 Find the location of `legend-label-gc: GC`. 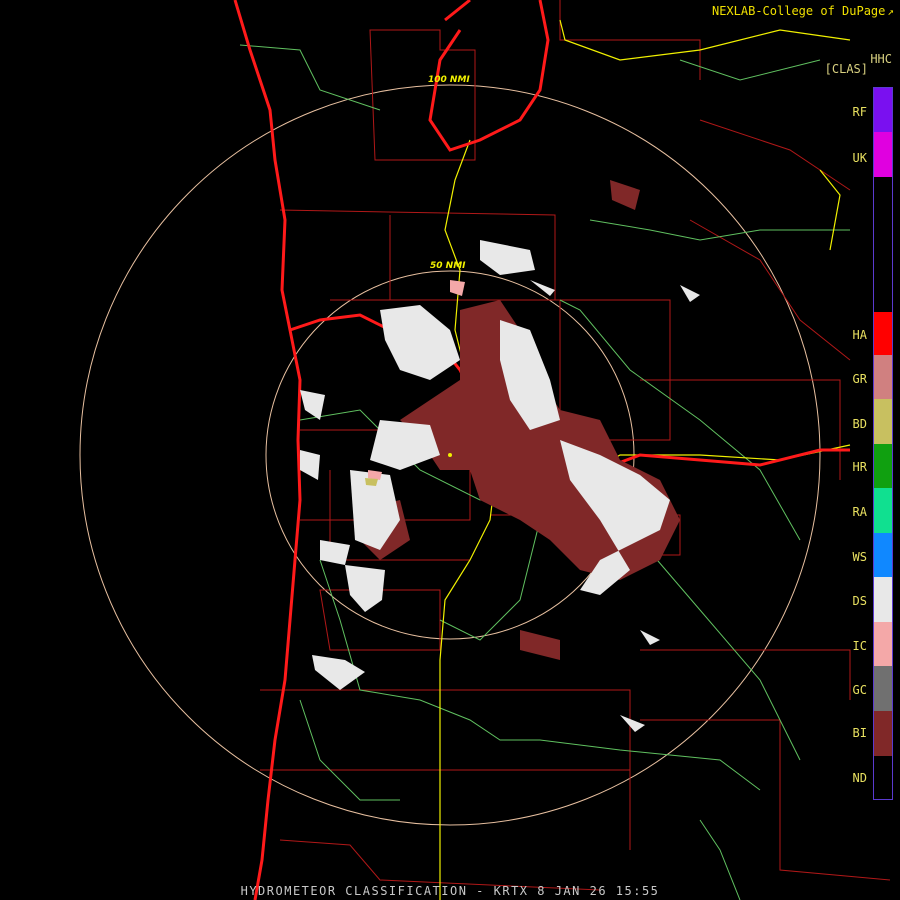

legend-label-gc: GC is located at coordinates (859, 690).